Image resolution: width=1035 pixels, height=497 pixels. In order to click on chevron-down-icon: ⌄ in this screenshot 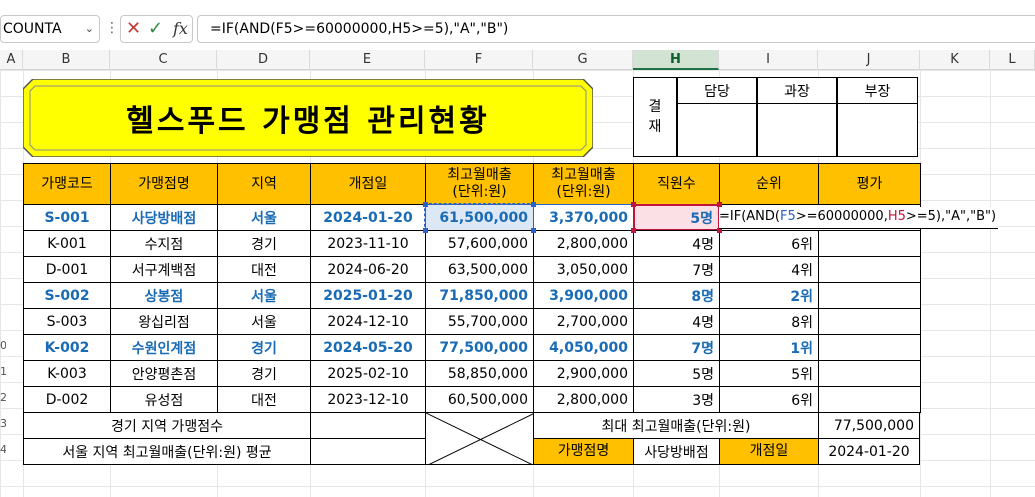, I will do `click(89, 29)`.